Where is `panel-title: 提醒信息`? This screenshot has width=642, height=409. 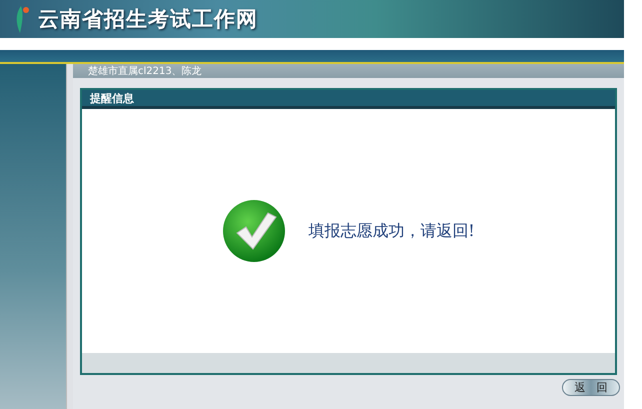
panel-title: 提醒信息 is located at coordinates (112, 98).